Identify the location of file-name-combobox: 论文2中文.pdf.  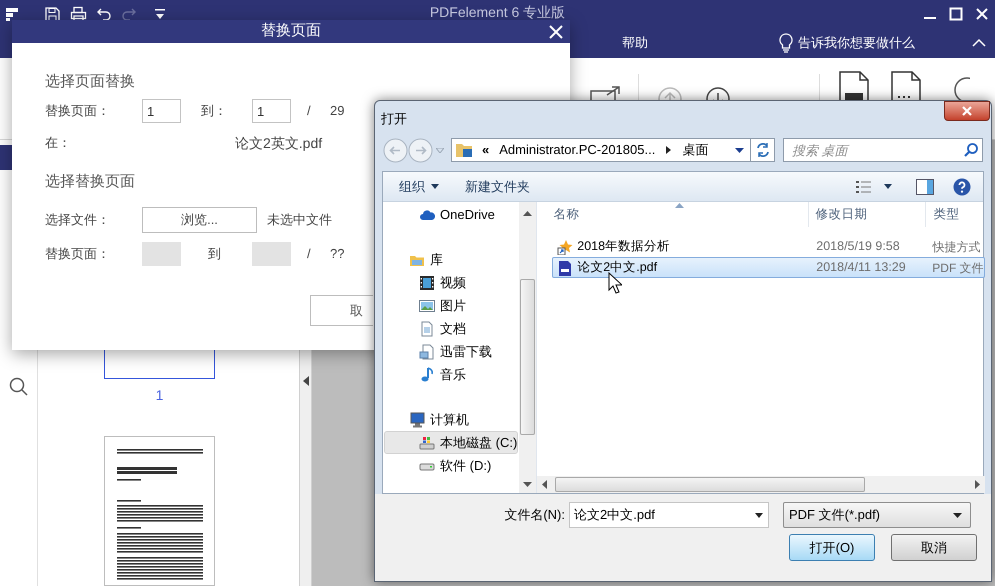
(669, 515).